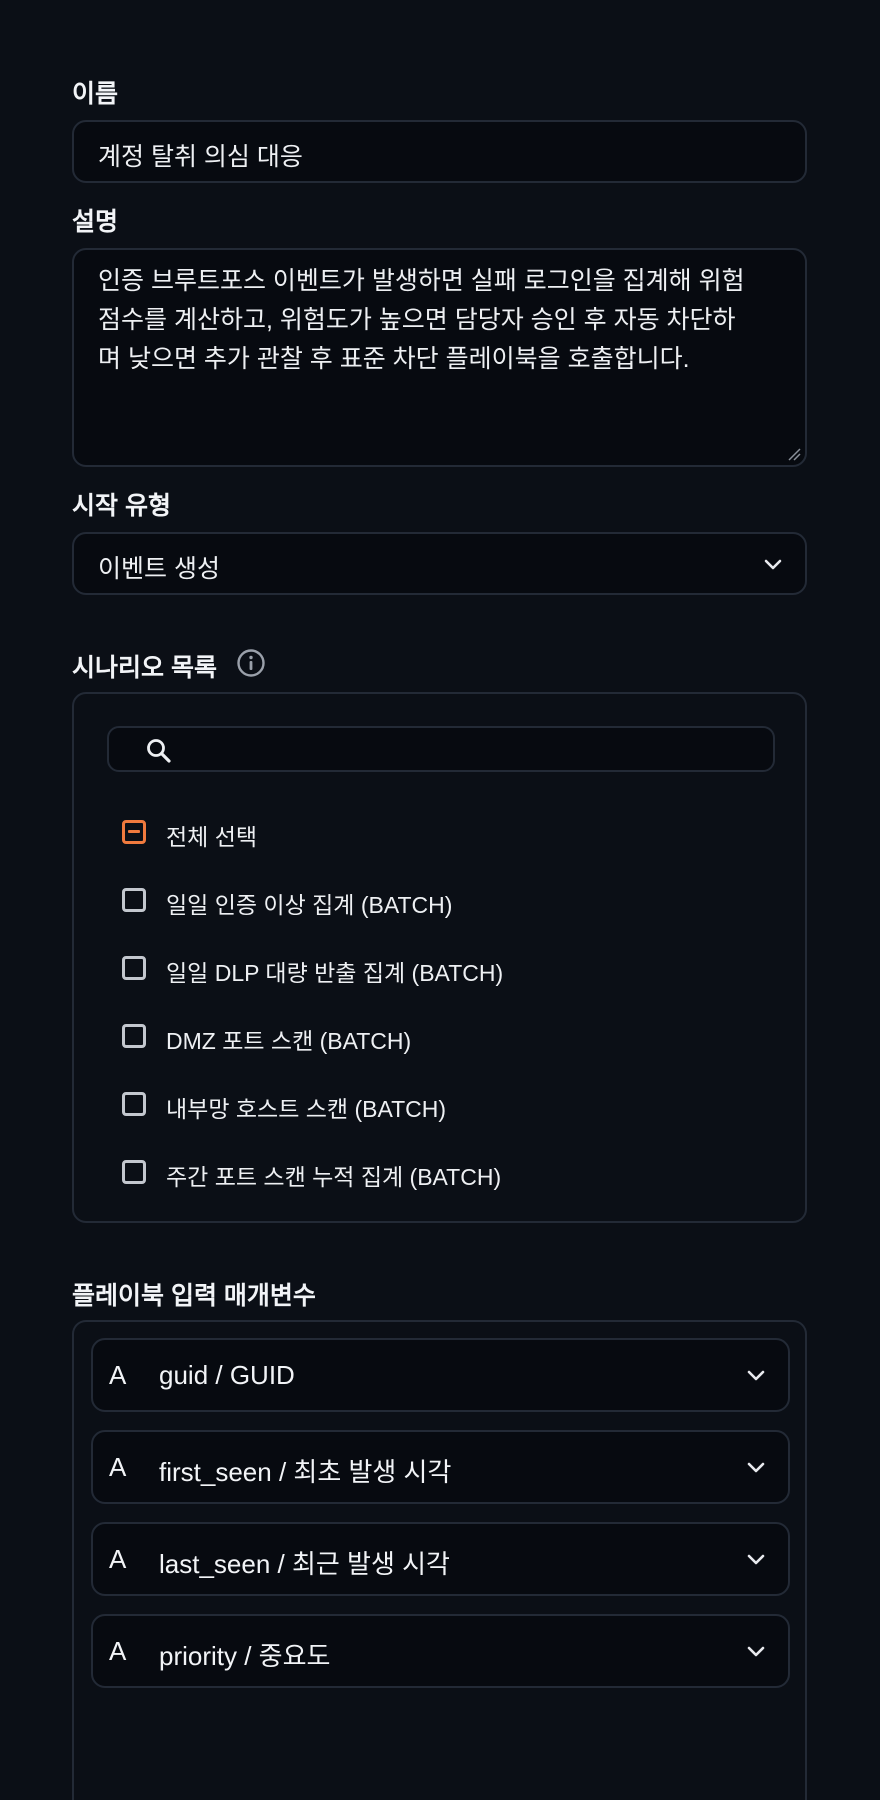 This screenshot has width=880, height=1800. What do you see at coordinates (794, 454) in the screenshot?
I see `resize-handle-icon` at bounding box center [794, 454].